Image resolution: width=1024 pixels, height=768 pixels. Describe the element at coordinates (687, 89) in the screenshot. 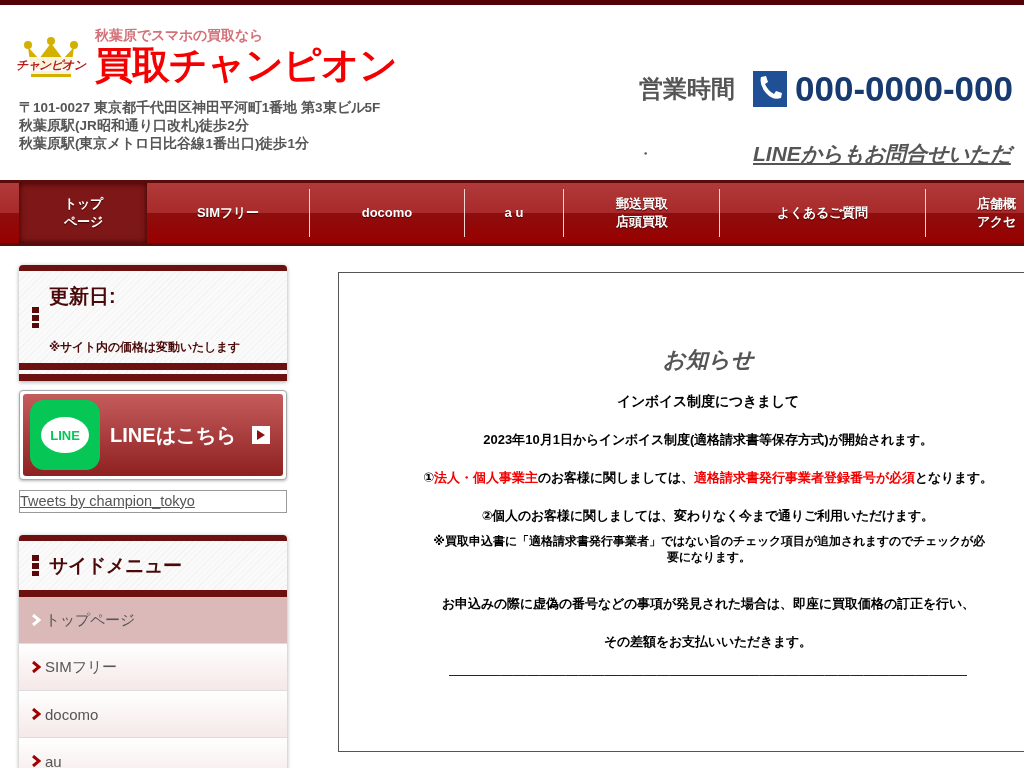

I see `hours-label: 営業時間` at that location.